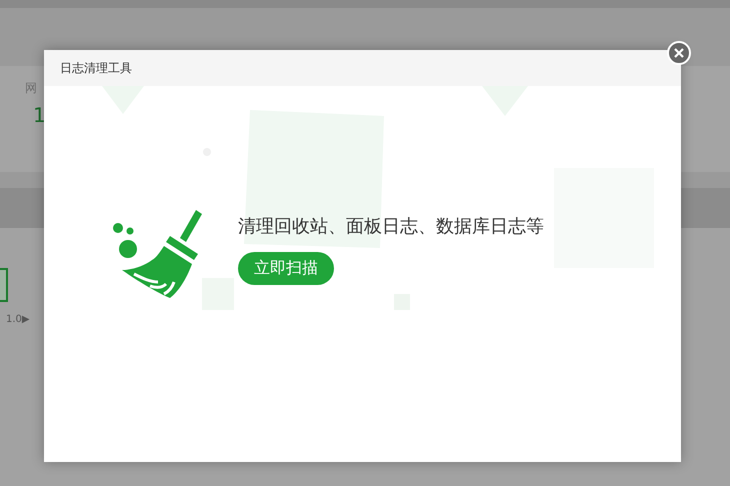  What do you see at coordinates (96, 68) in the screenshot?
I see `dialog-title: 日志清理工具` at bounding box center [96, 68].